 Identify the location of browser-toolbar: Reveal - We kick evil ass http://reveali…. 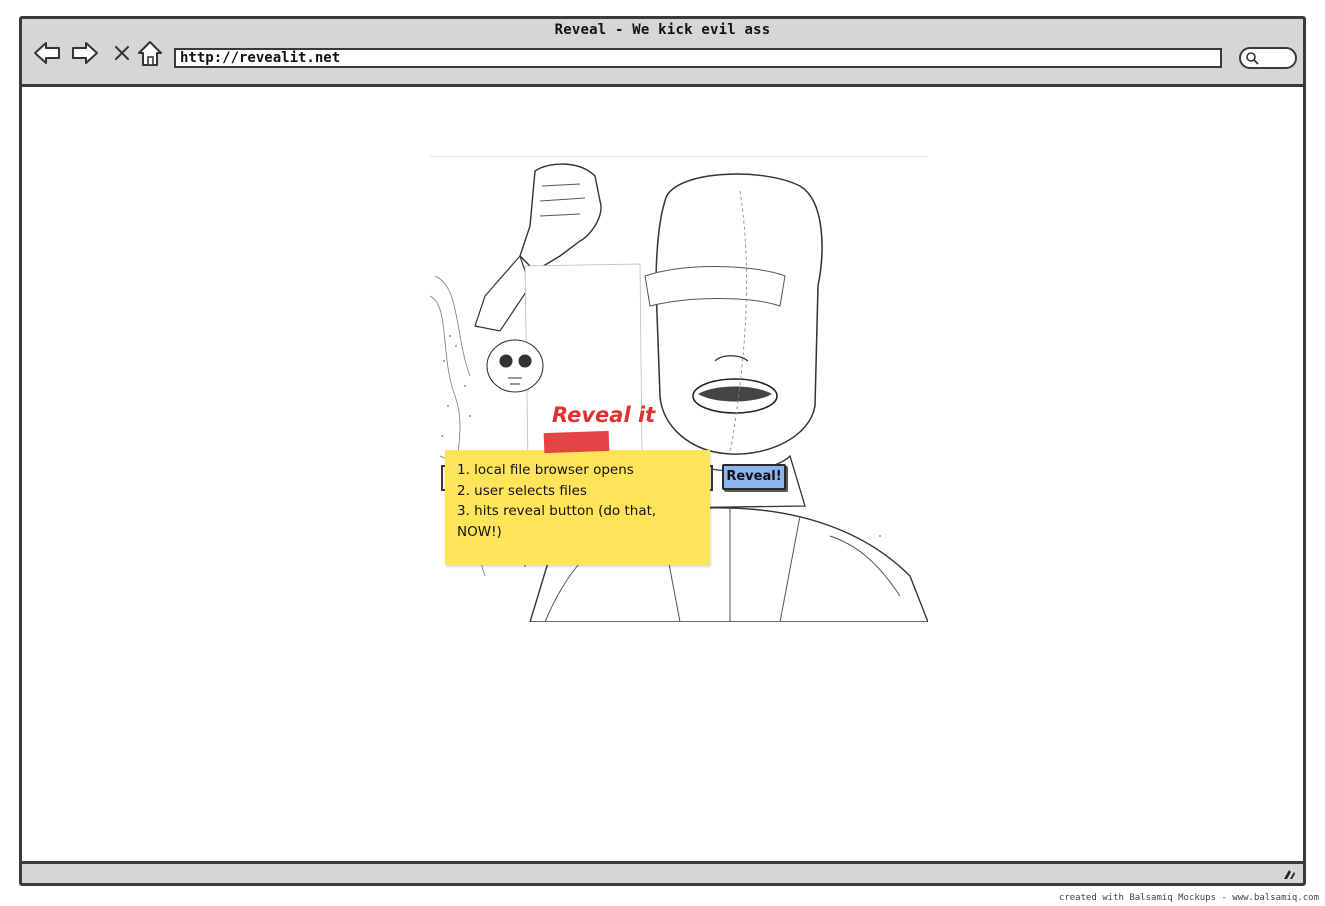
(662, 53).